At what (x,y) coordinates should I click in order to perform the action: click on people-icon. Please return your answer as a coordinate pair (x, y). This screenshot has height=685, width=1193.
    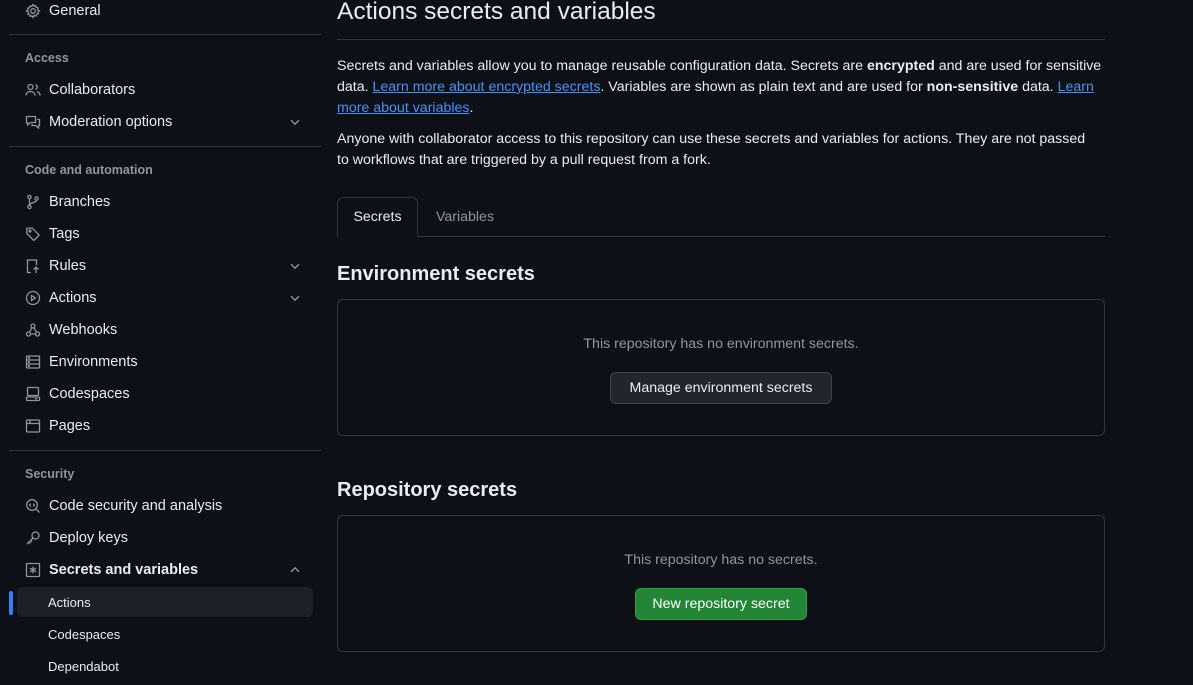
    Looking at the image, I should click on (33, 90).